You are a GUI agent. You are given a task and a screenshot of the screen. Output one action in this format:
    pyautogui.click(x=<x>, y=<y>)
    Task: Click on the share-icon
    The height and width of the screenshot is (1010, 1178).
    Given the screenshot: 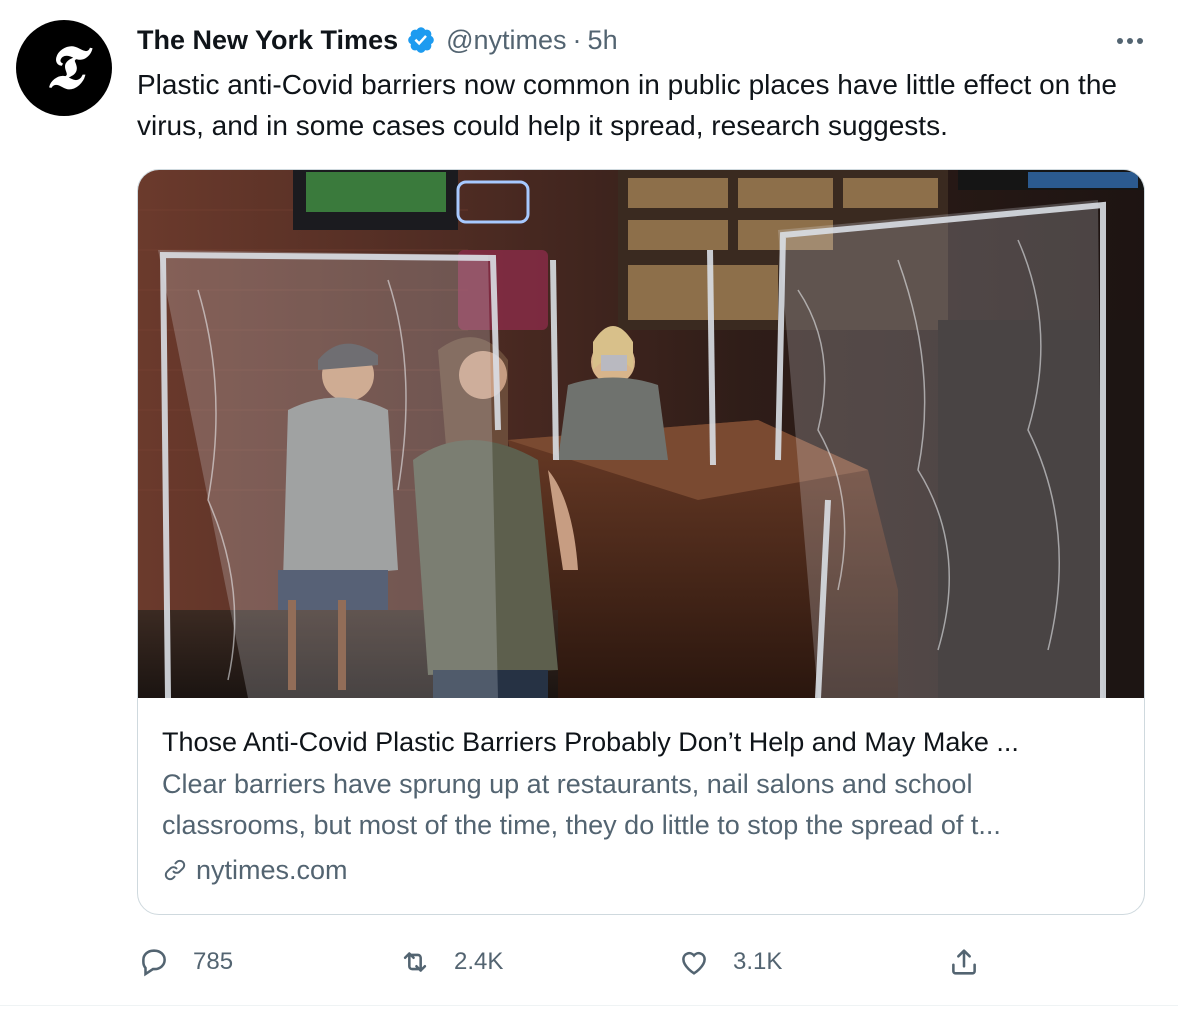 What is the action you would take?
    pyautogui.click(x=964, y=962)
    